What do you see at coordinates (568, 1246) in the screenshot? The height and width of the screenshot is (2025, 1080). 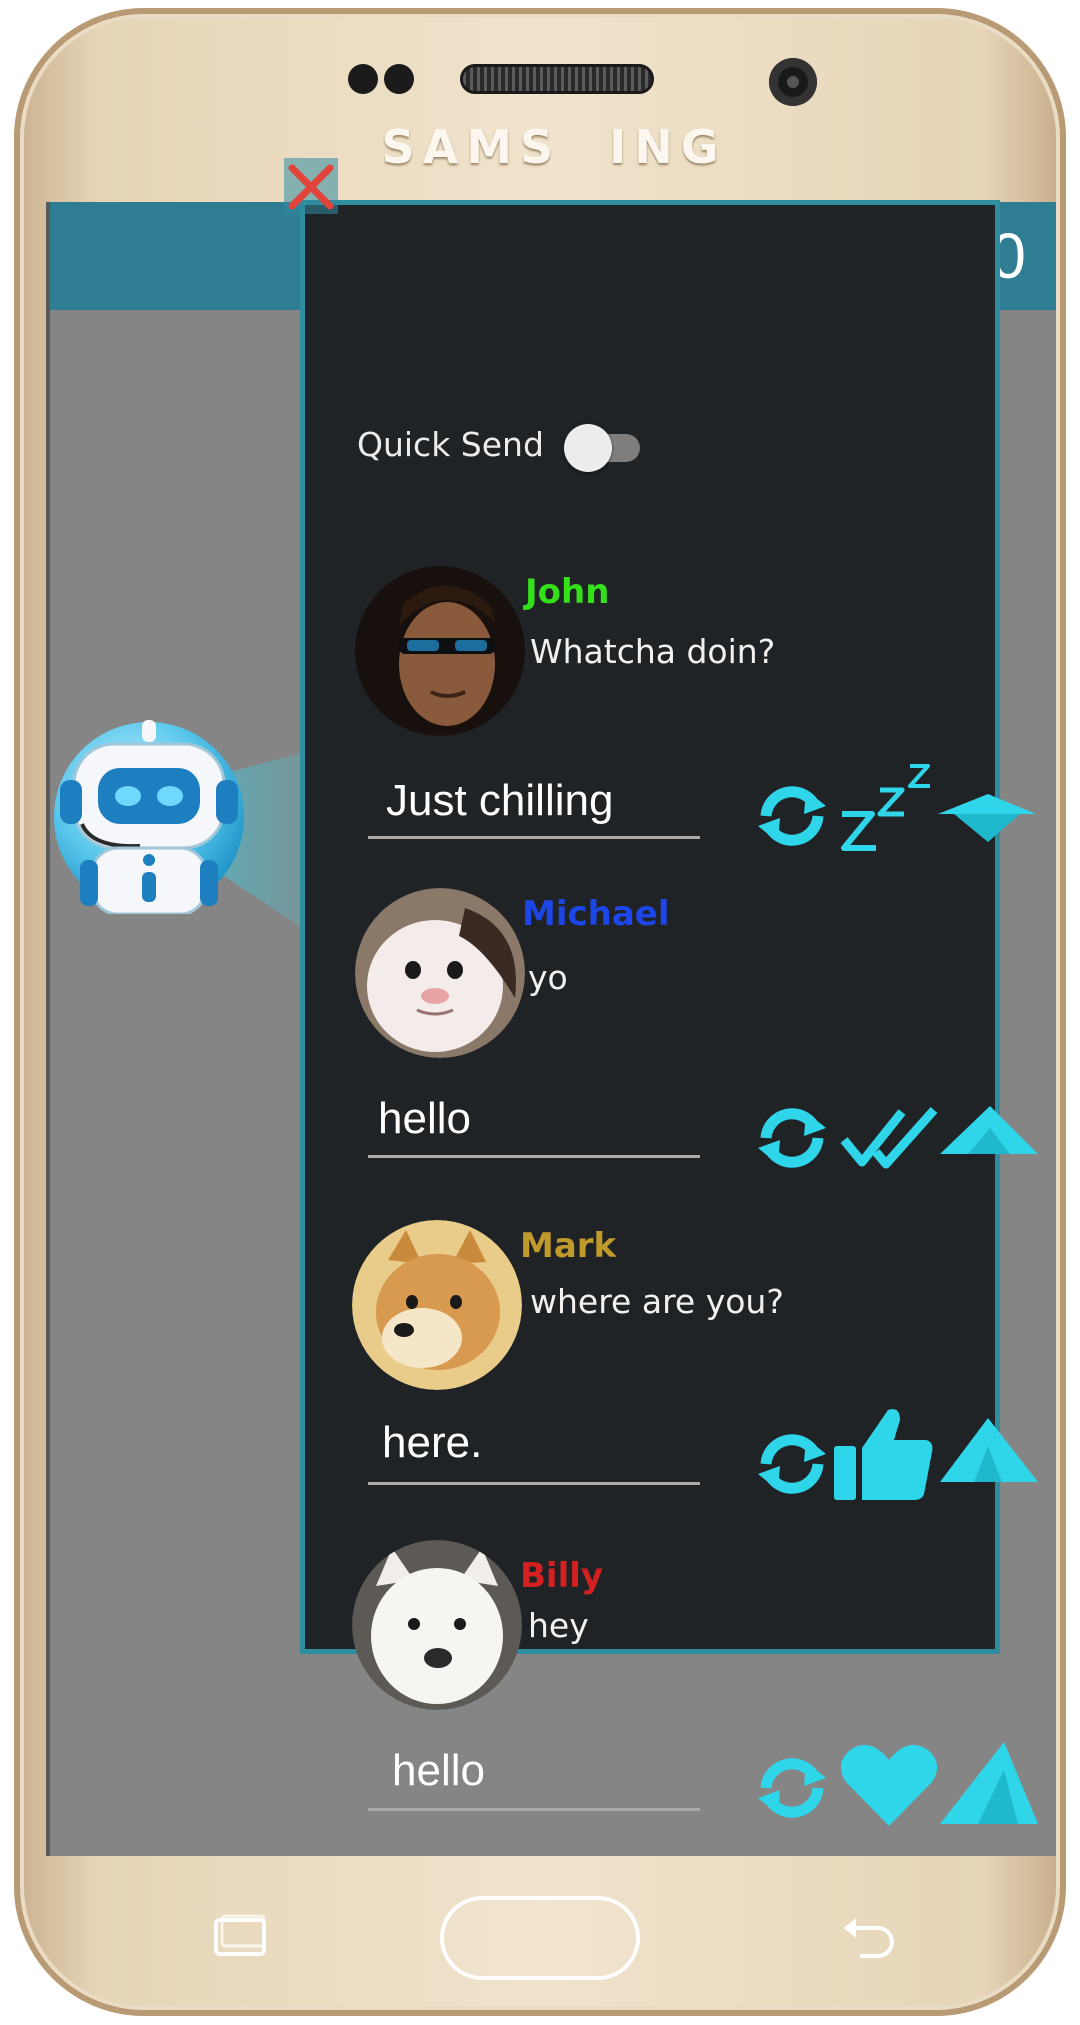 I see `contact-name: Mark` at bounding box center [568, 1246].